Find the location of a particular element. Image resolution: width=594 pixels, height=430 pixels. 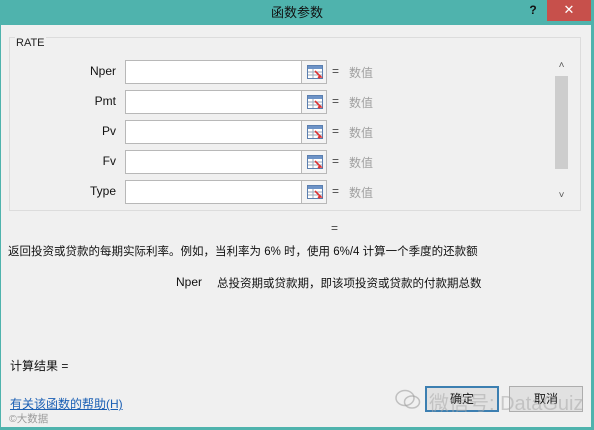

function-name-label: RATE is located at coordinates (30, 43).